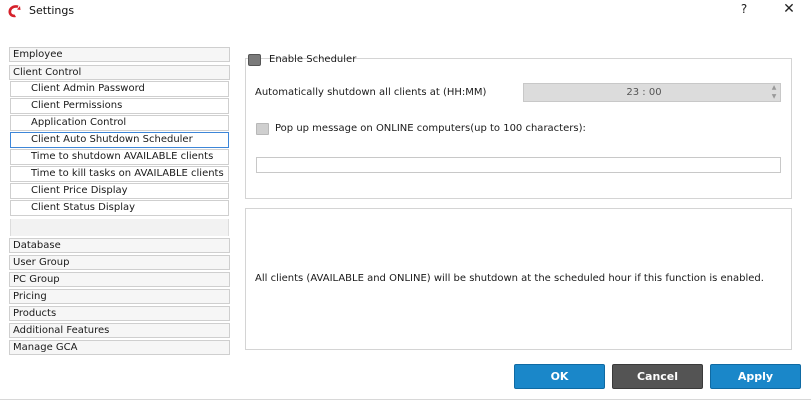  Describe the element at coordinates (774, 97) in the screenshot. I see `chevron-down-icon: ▼` at that location.